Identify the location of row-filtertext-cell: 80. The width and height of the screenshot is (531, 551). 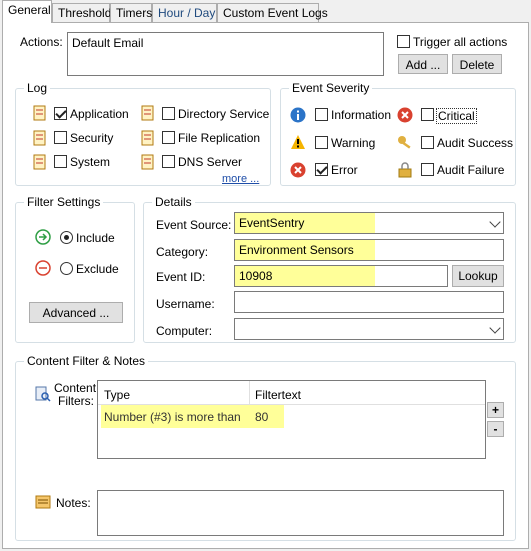
(262, 417).